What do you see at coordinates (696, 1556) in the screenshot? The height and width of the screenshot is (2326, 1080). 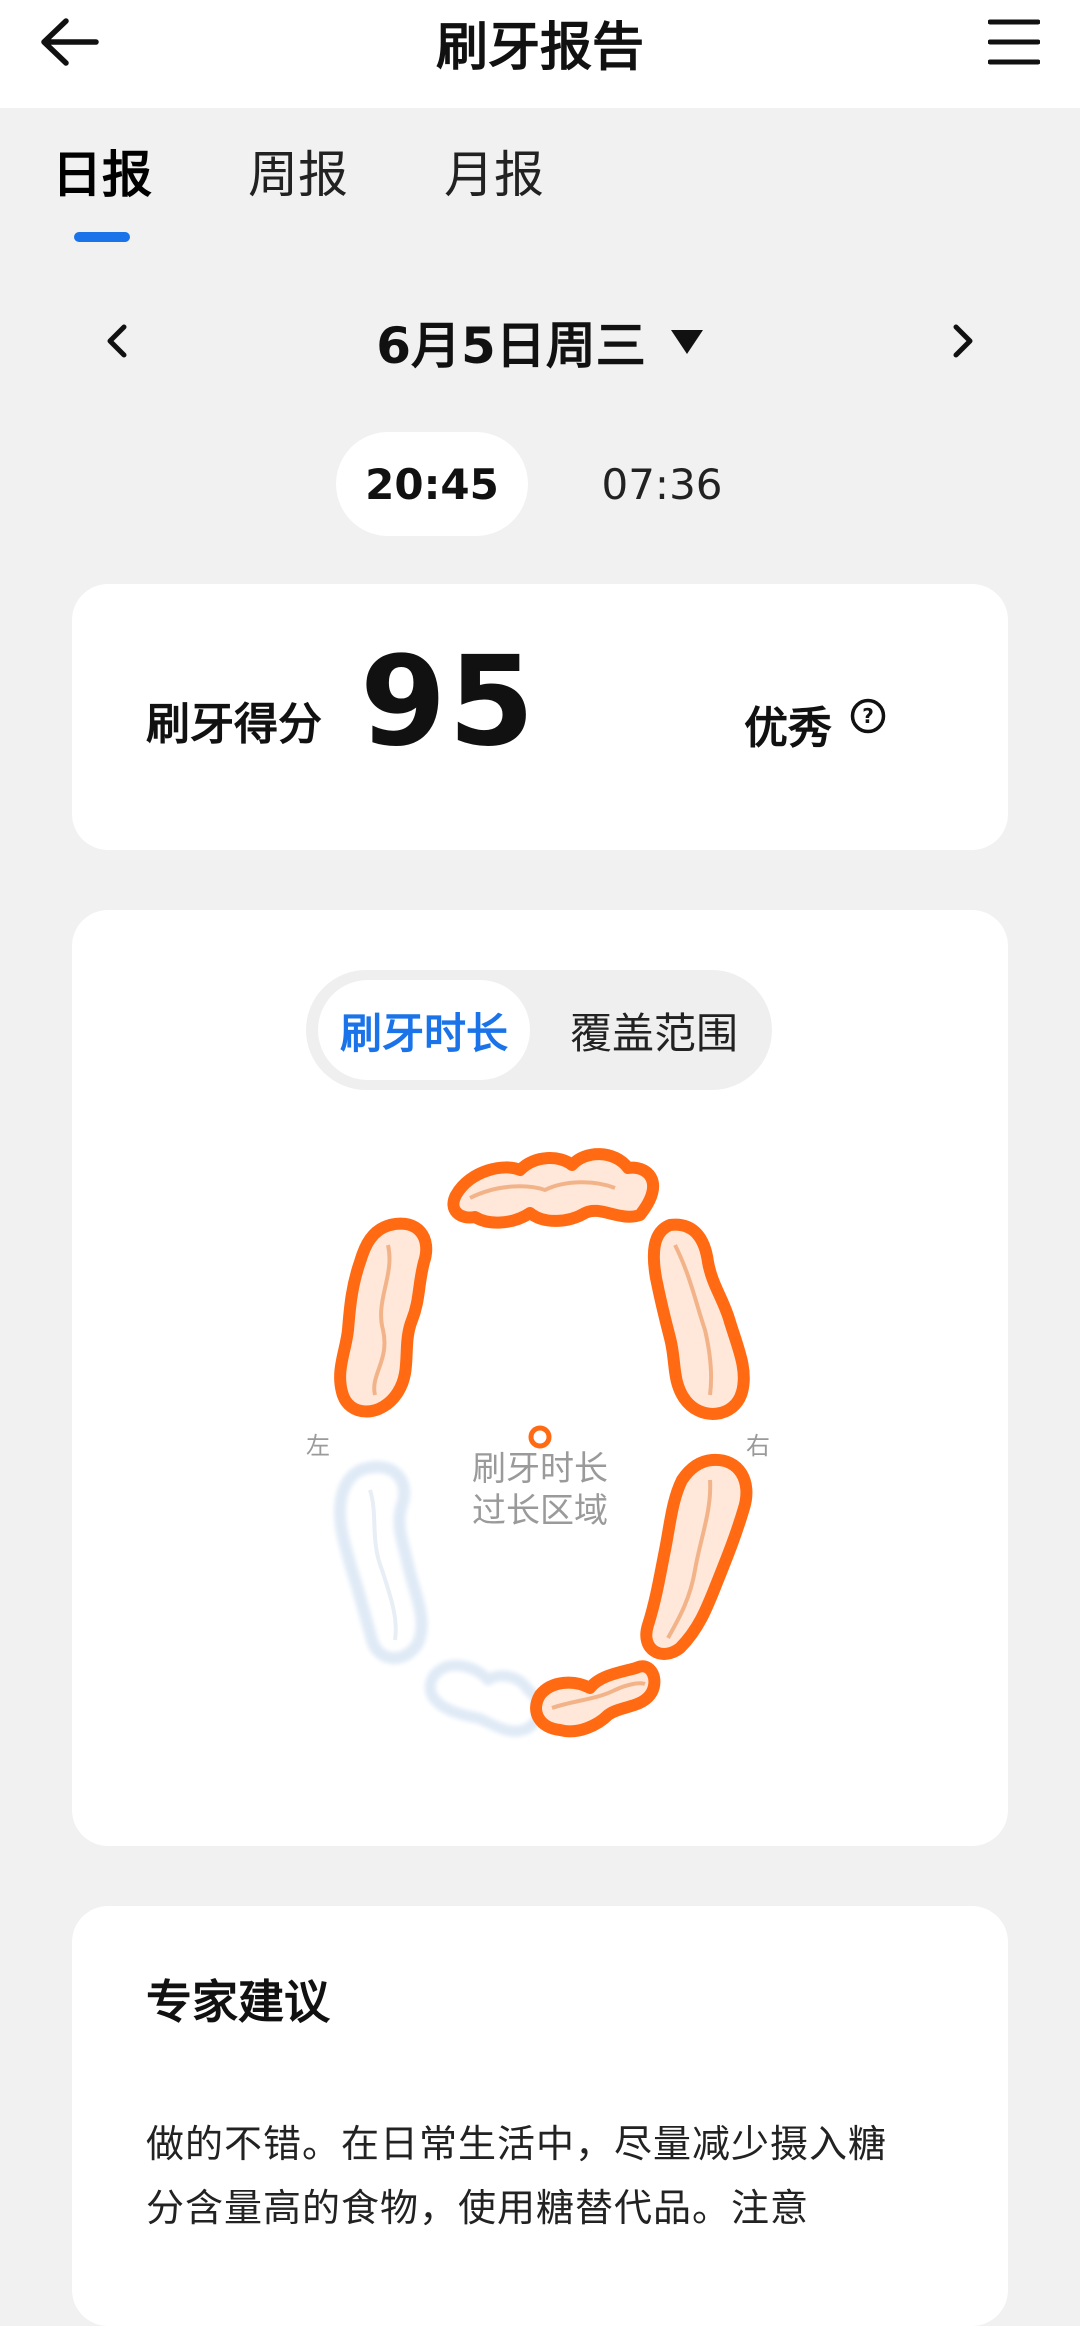 I see `zone-lower-right` at bounding box center [696, 1556].